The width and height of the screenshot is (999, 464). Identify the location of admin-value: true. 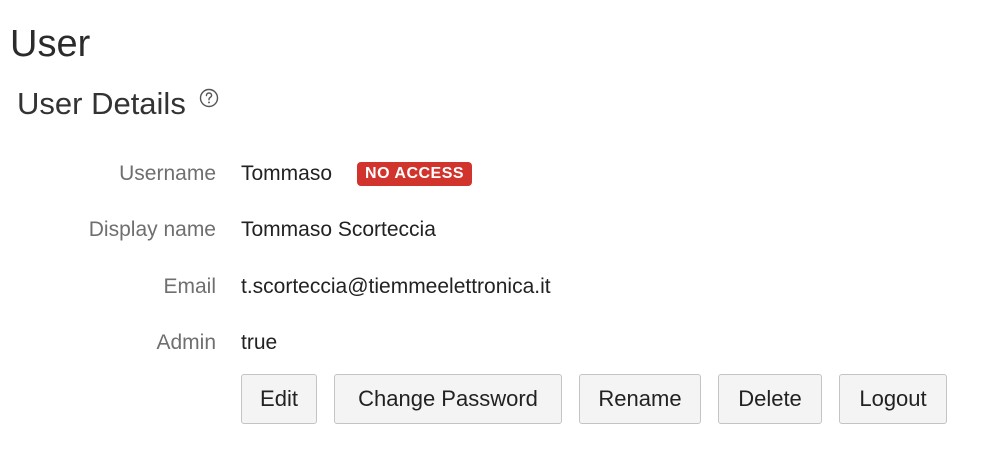
(259, 342).